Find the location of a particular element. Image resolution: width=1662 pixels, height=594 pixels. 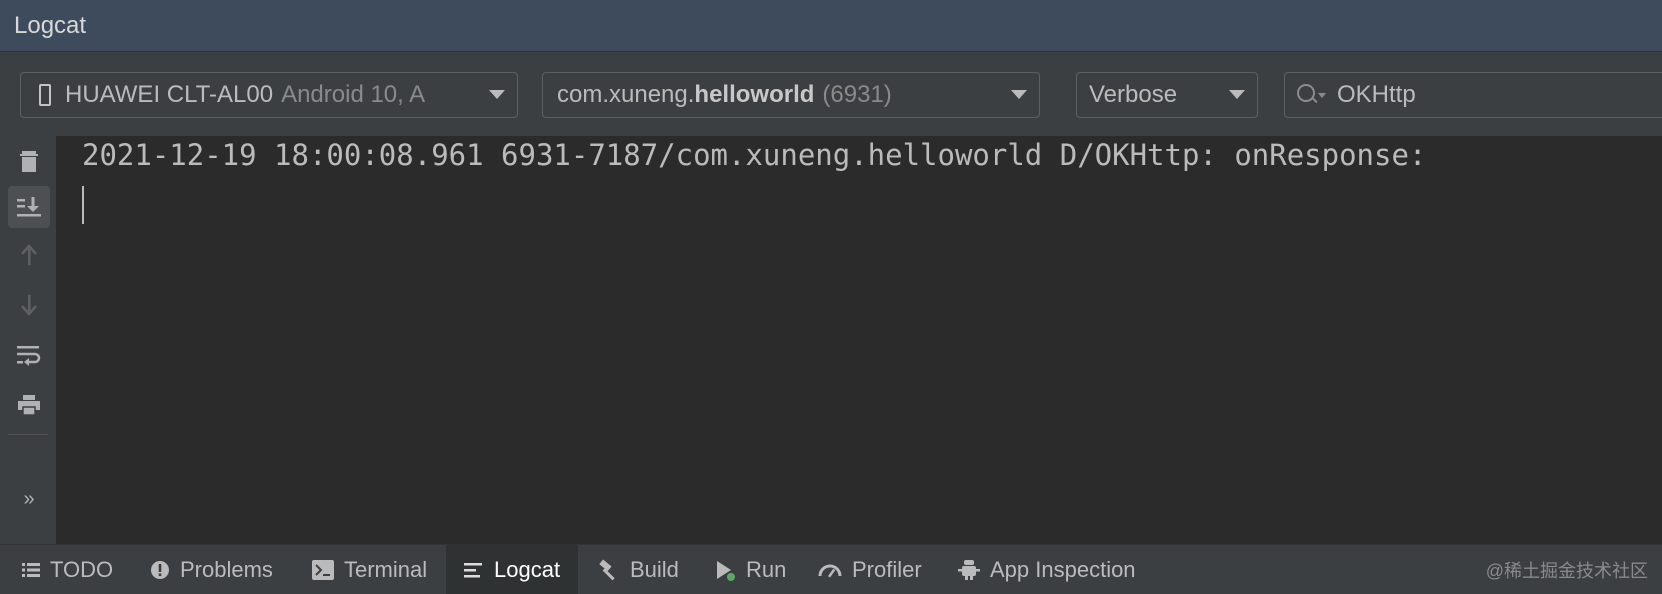

scroll-to-end-icon is located at coordinates (29, 207).